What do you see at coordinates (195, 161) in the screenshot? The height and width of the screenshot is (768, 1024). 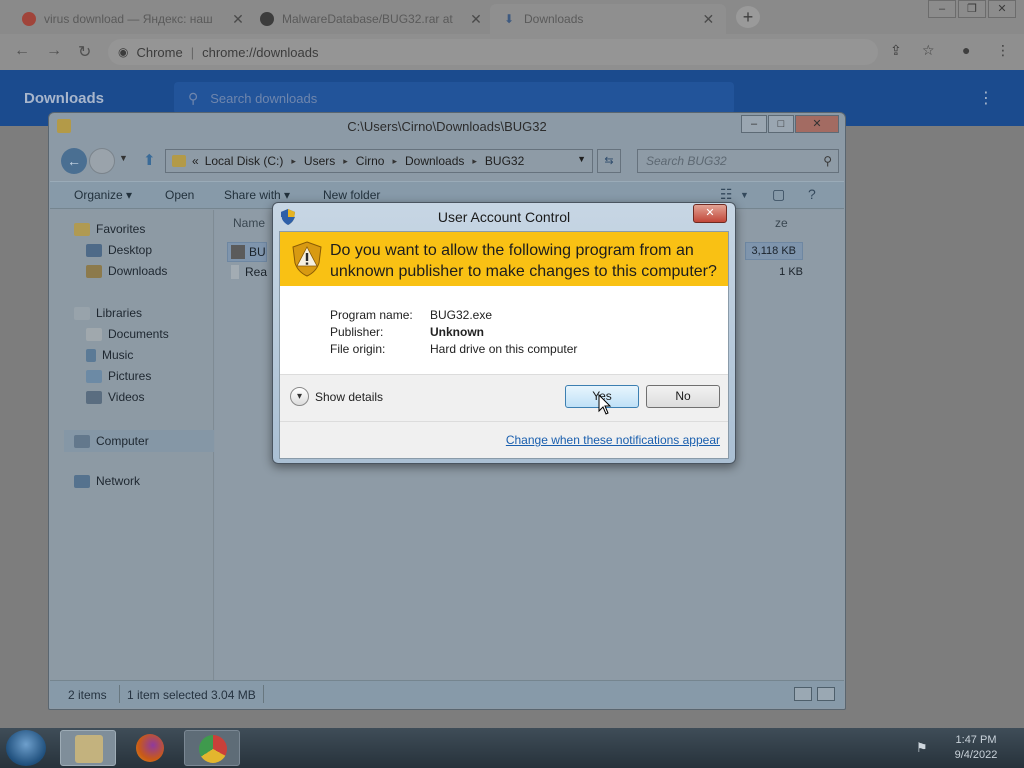 I see `breadcrumb-overflow: «` at bounding box center [195, 161].